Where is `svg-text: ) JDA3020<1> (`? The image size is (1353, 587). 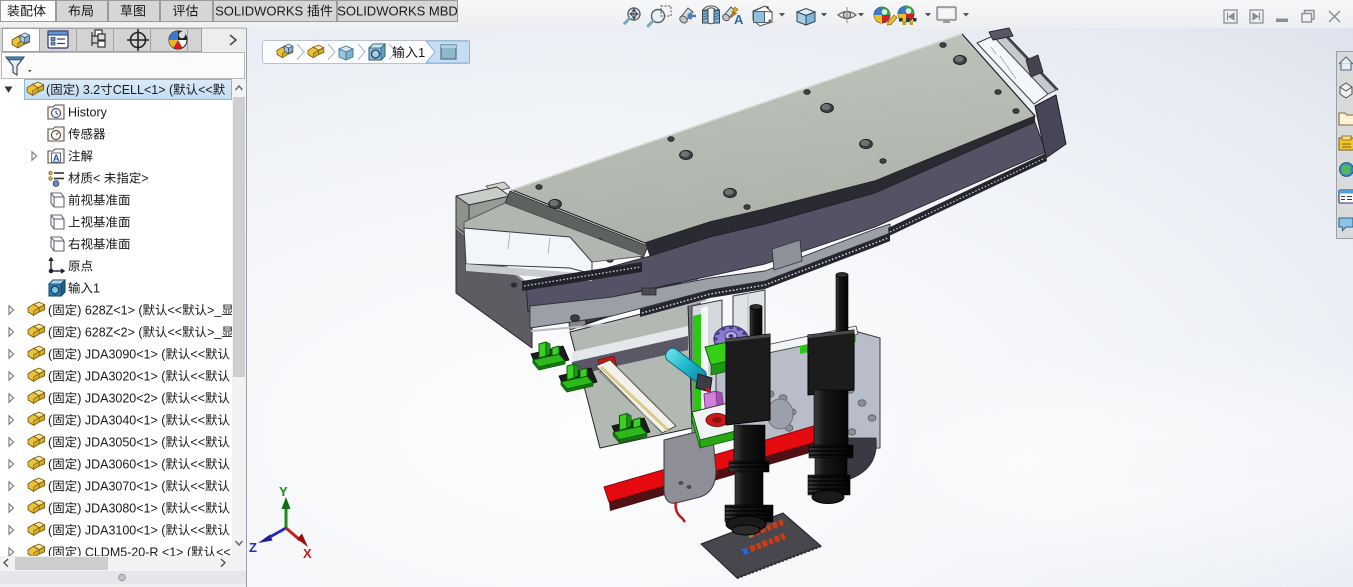
svg-text: ) JDA3020<1> ( is located at coordinates (121, 377).